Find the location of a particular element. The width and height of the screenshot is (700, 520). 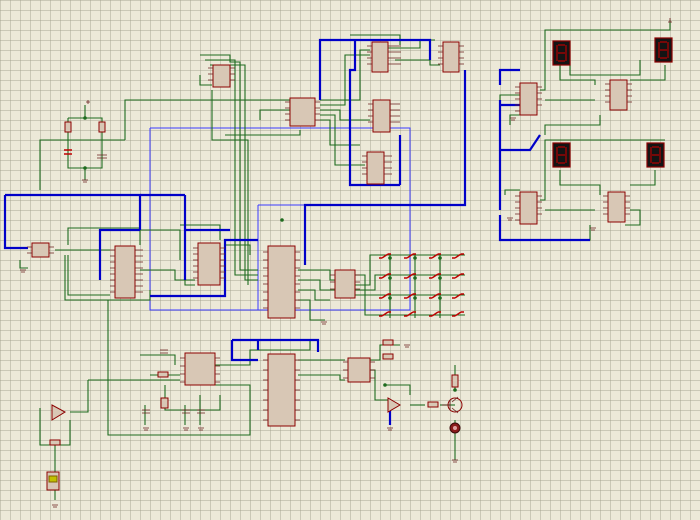

seven-segment-display-top-left is located at coordinates (561, 53).